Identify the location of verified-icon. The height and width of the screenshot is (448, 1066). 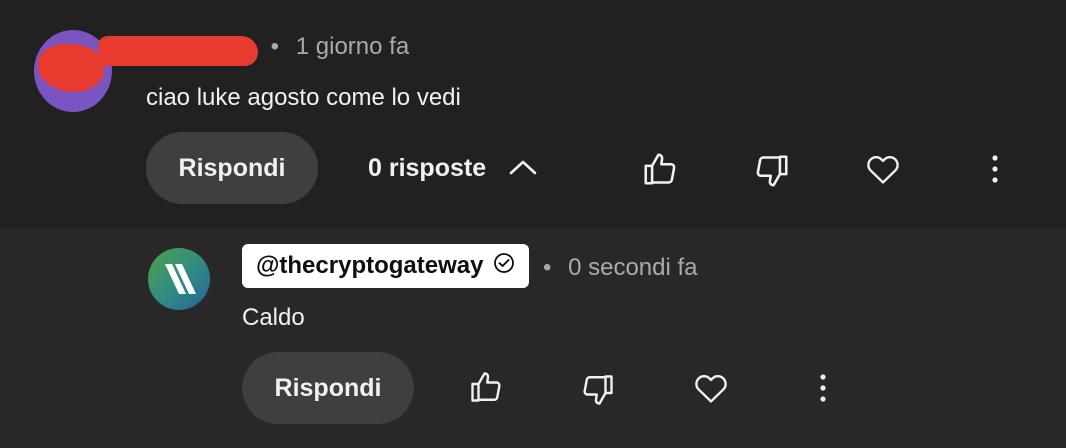
(504, 266).